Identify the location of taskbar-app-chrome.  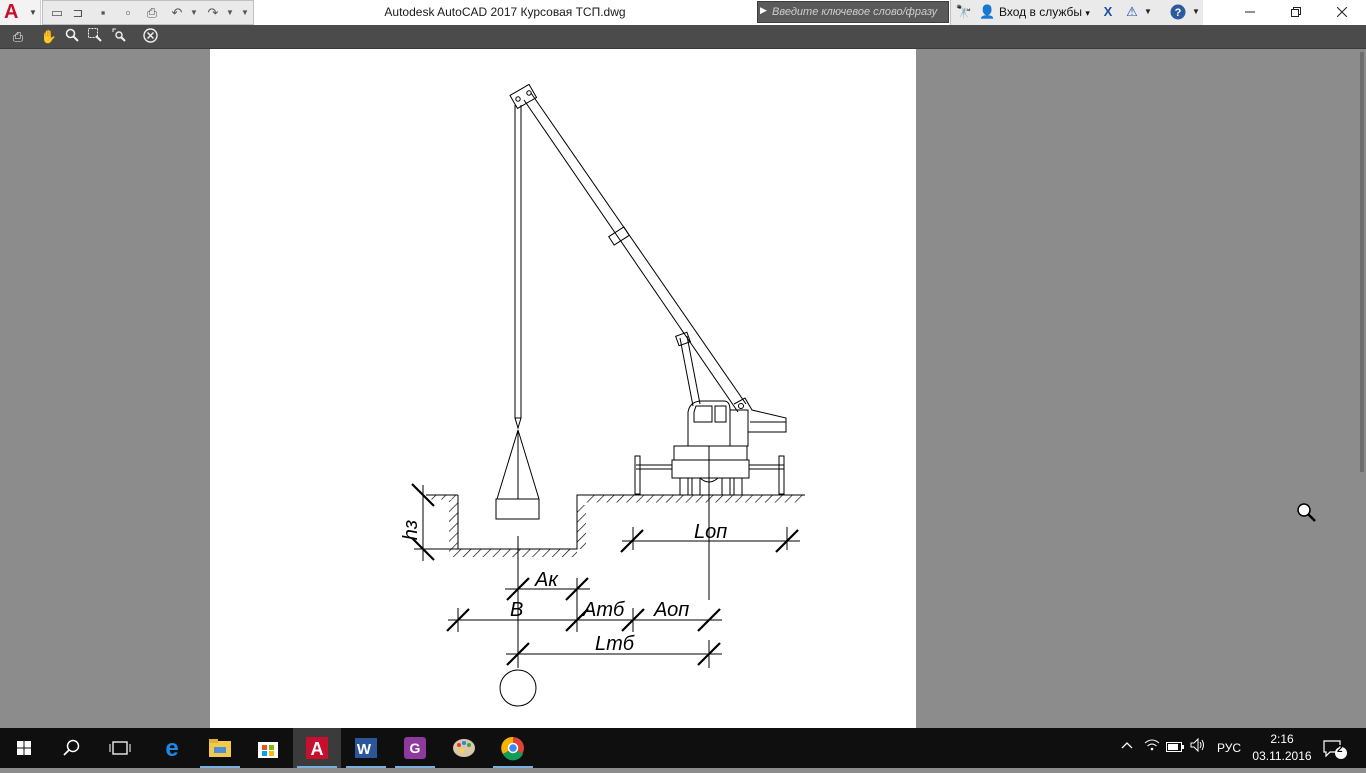
(513, 748).